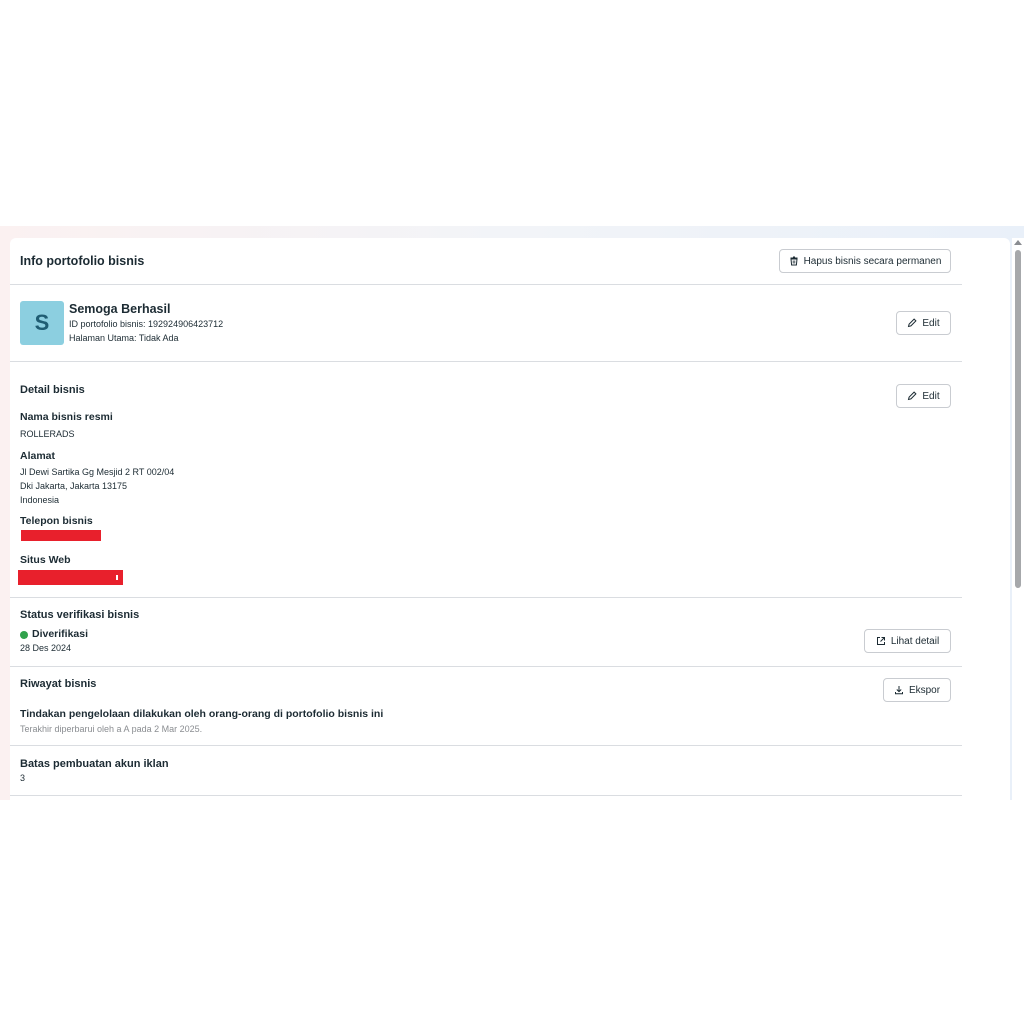 The image size is (1024, 1024). Describe the element at coordinates (931, 396) in the screenshot. I see `edit-details-label: Edit` at that location.